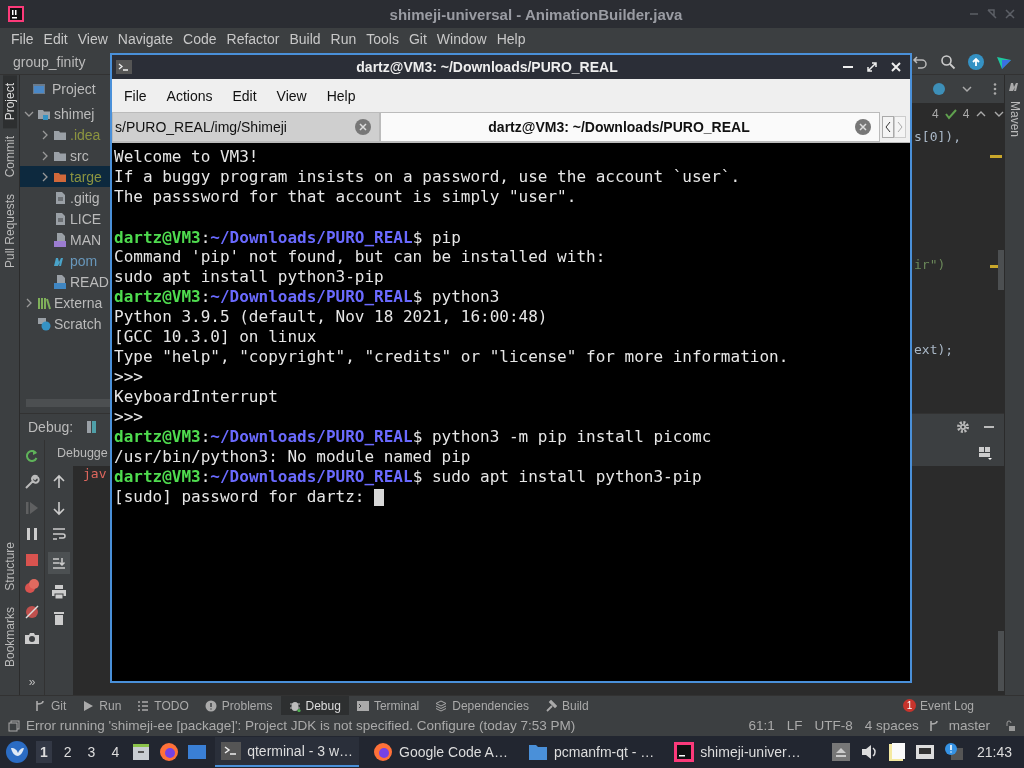  I want to click on notes-icon, so click(896, 752).